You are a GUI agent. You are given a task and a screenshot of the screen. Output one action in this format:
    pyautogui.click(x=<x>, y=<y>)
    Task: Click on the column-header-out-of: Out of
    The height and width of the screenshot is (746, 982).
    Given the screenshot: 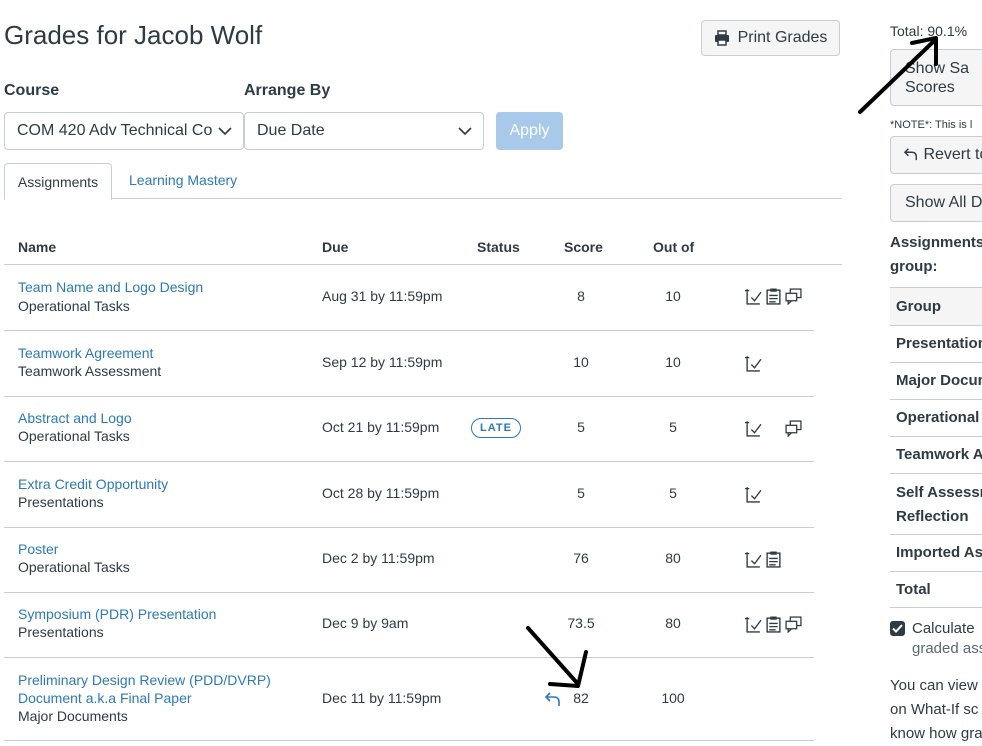 What is the action you would take?
    pyautogui.click(x=674, y=247)
    